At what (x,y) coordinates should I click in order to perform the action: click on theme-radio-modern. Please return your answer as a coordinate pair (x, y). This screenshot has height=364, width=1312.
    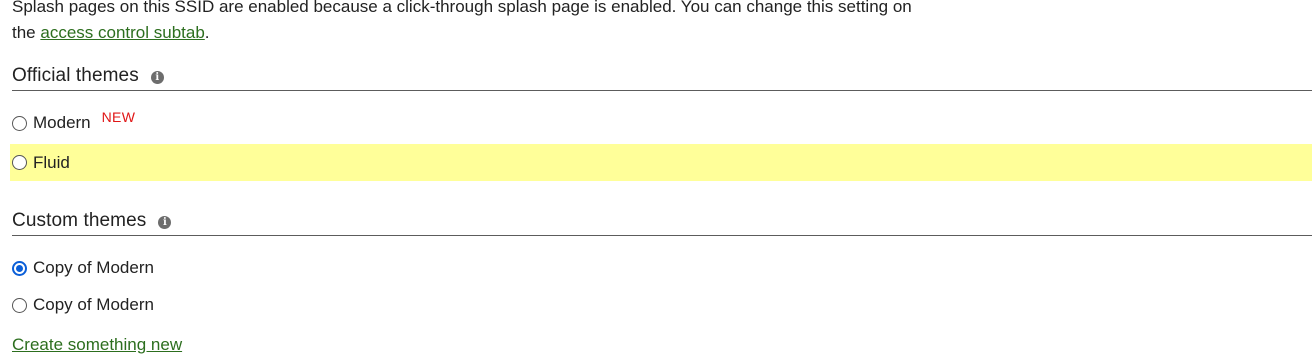
    Looking at the image, I should click on (19, 123).